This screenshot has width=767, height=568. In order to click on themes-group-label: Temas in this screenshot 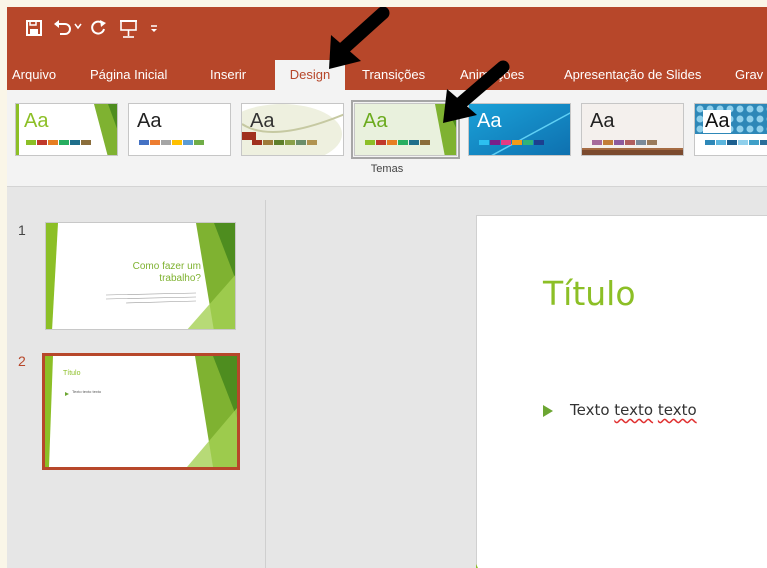, I will do `click(387, 169)`.